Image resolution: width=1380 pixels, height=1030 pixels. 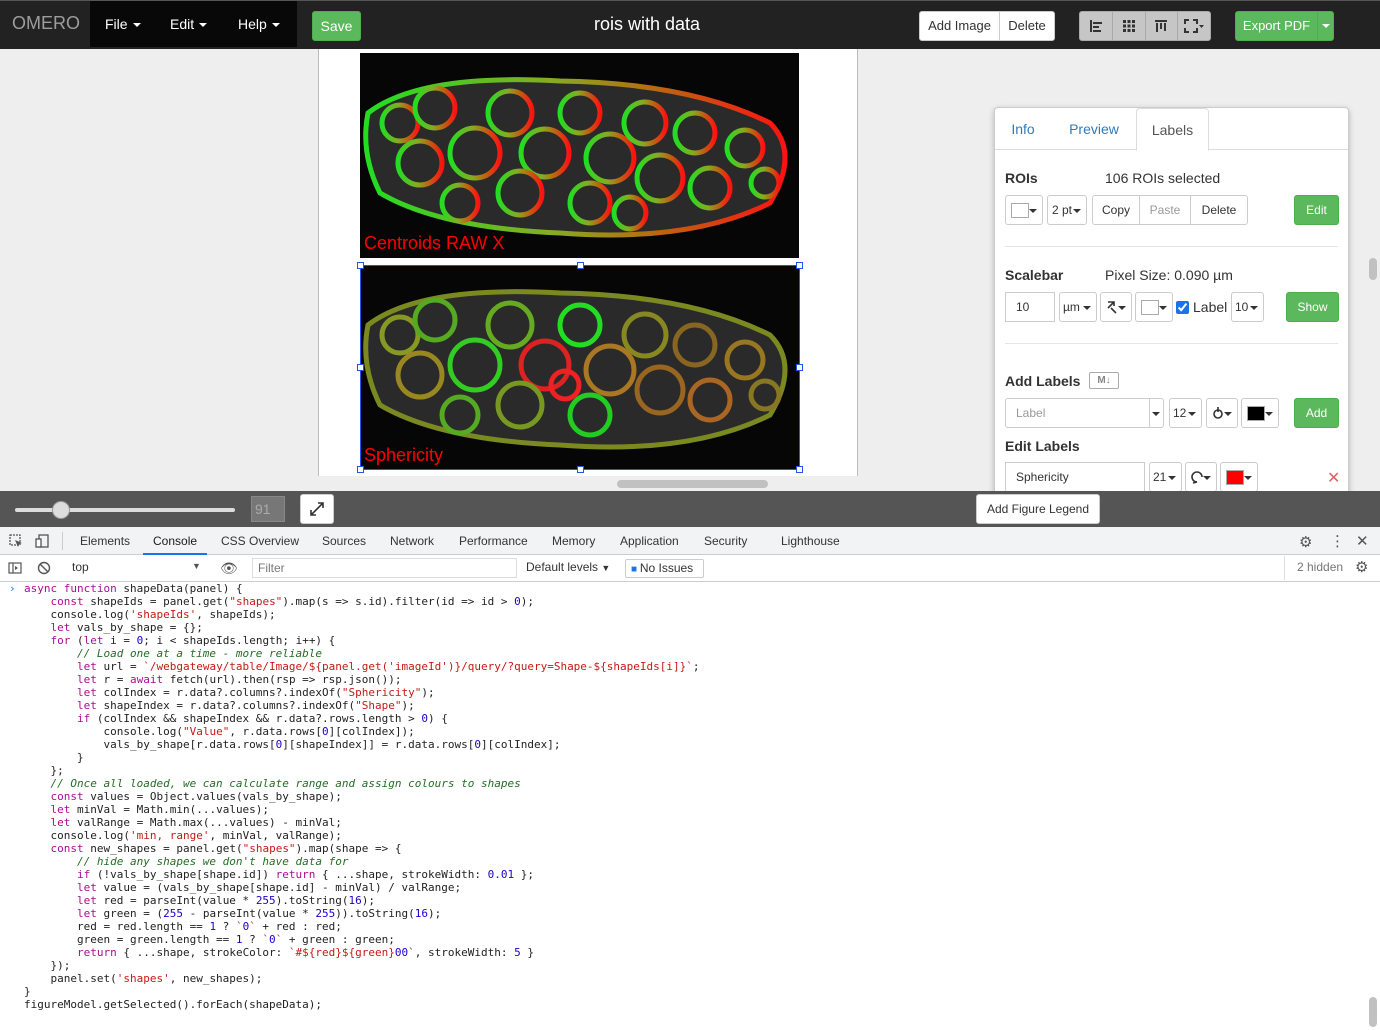 I want to click on devtools-tab-memory: Memory, so click(x=573, y=541).